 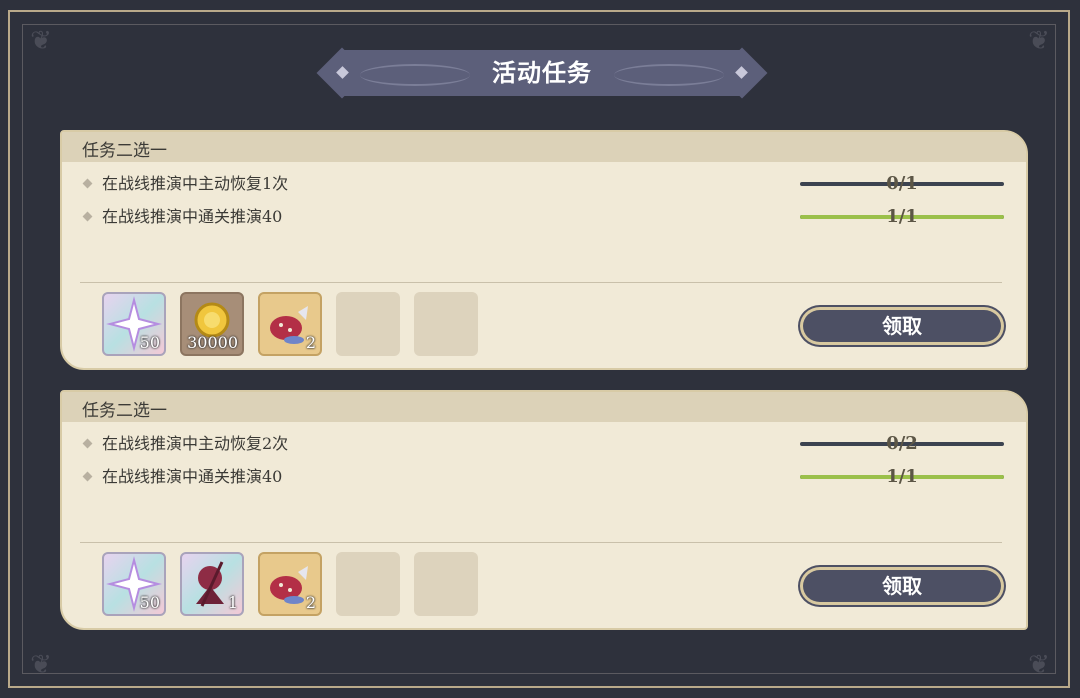 I want to click on task-row: 在战线推演中主动恢复2次 0/2, so click(x=547, y=444).